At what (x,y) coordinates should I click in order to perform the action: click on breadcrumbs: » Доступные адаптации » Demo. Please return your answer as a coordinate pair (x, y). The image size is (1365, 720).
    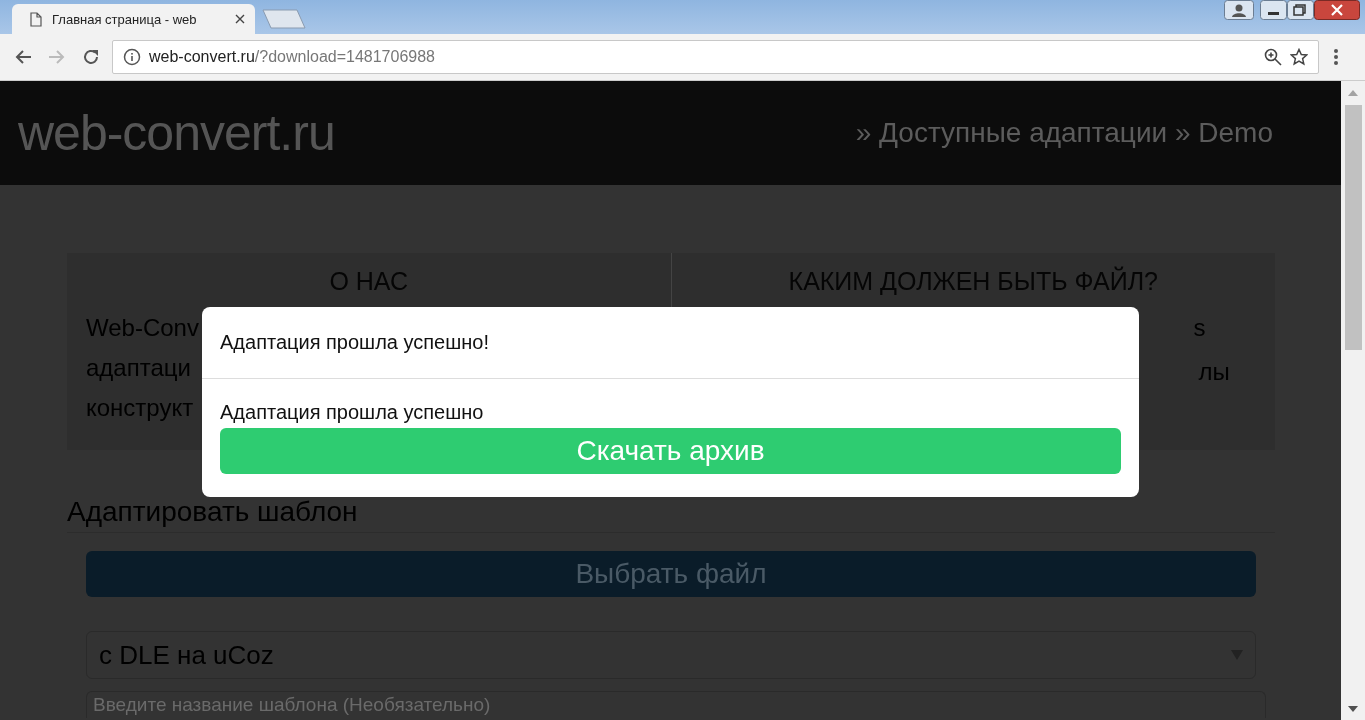
    Looking at the image, I should click on (1064, 133).